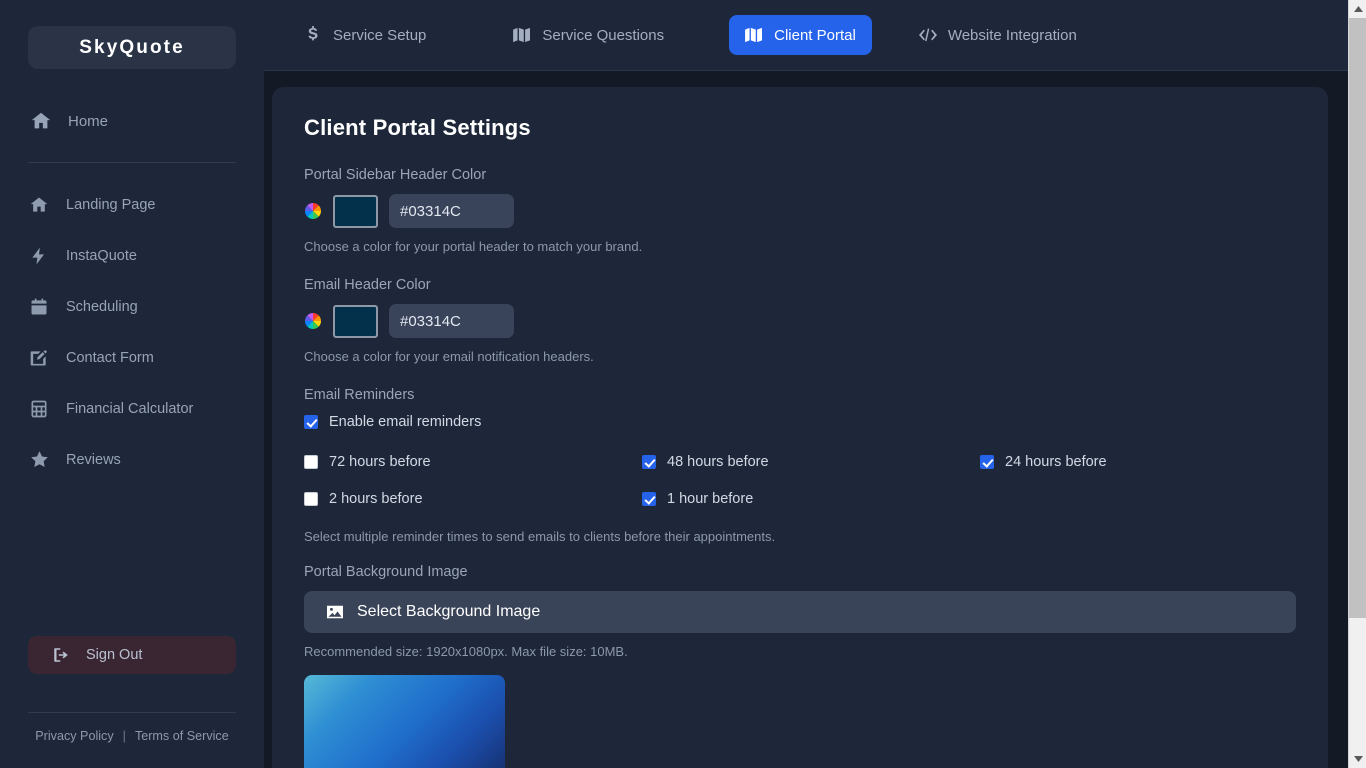  I want to click on sign-out-button: Sign Out, so click(132, 655).